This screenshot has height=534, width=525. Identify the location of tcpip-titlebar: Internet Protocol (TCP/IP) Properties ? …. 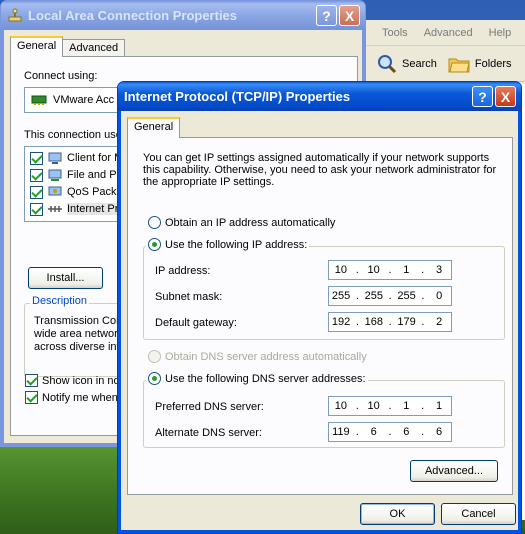
(319, 96).